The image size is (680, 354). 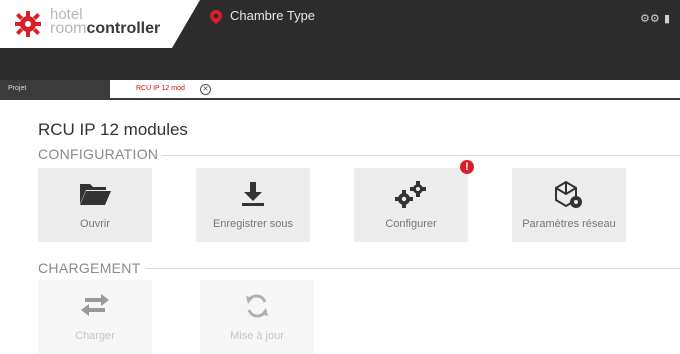 What do you see at coordinates (98, 154) in the screenshot?
I see `section-configuration-label: CONFIGURATION` at bounding box center [98, 154].